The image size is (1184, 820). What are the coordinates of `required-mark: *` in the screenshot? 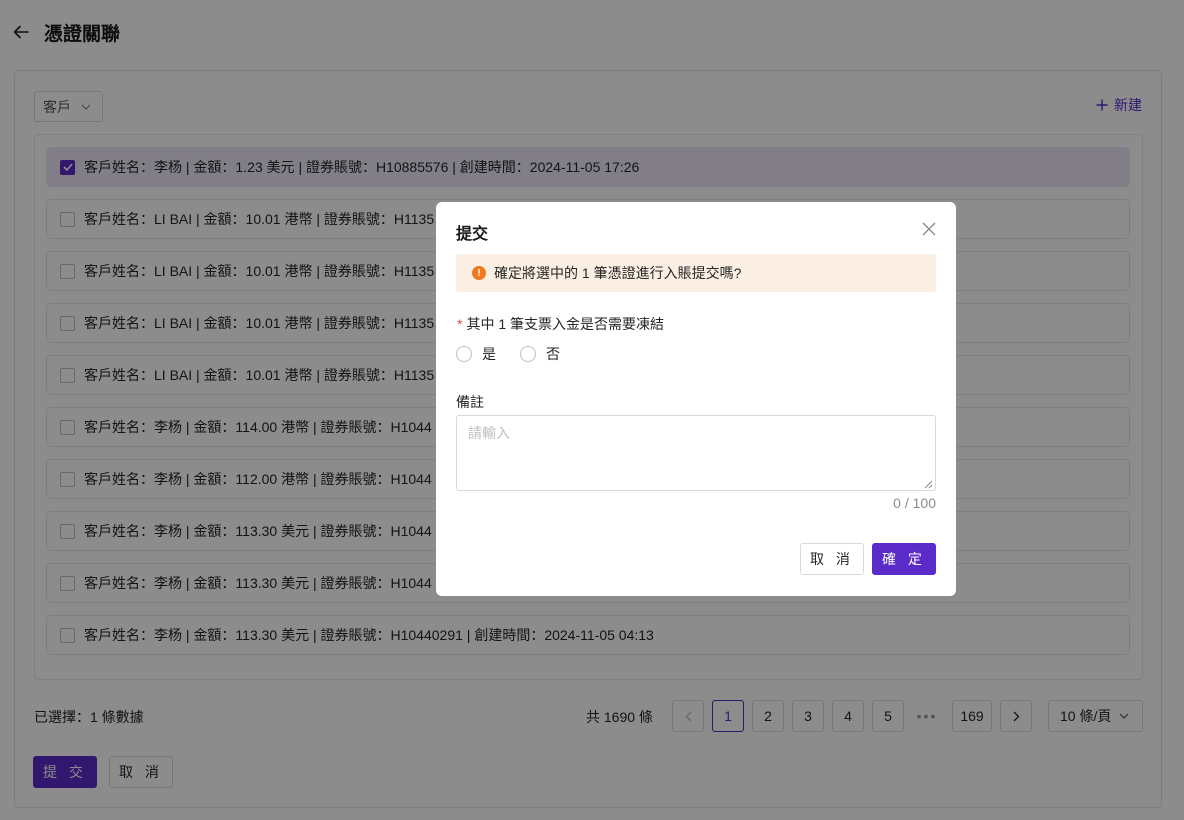 It's located at (460, 324).